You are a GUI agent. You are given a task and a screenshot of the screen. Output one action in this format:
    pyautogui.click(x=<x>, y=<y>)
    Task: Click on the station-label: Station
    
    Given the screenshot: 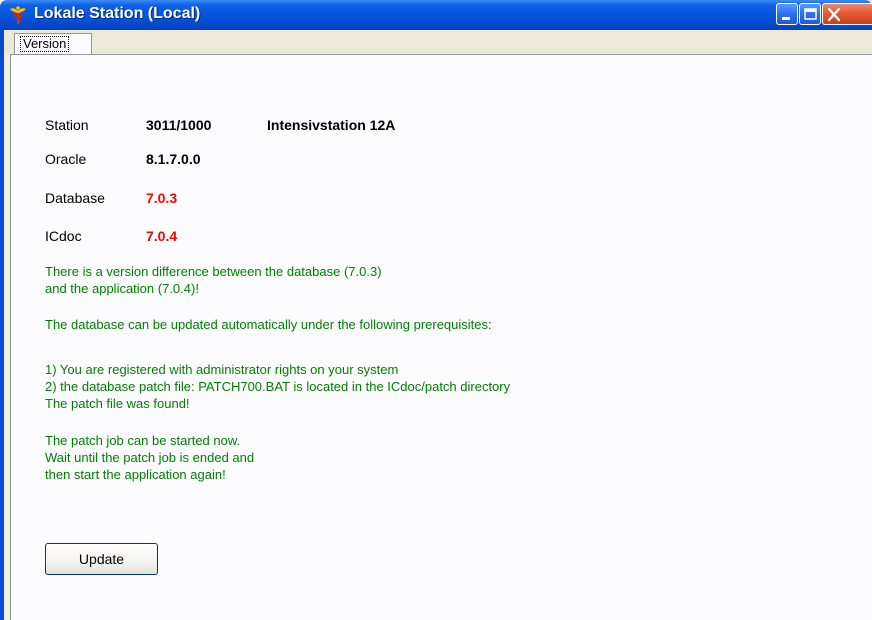 What is the action you would take?
    pyautogui.click(x=67, y=125)
    